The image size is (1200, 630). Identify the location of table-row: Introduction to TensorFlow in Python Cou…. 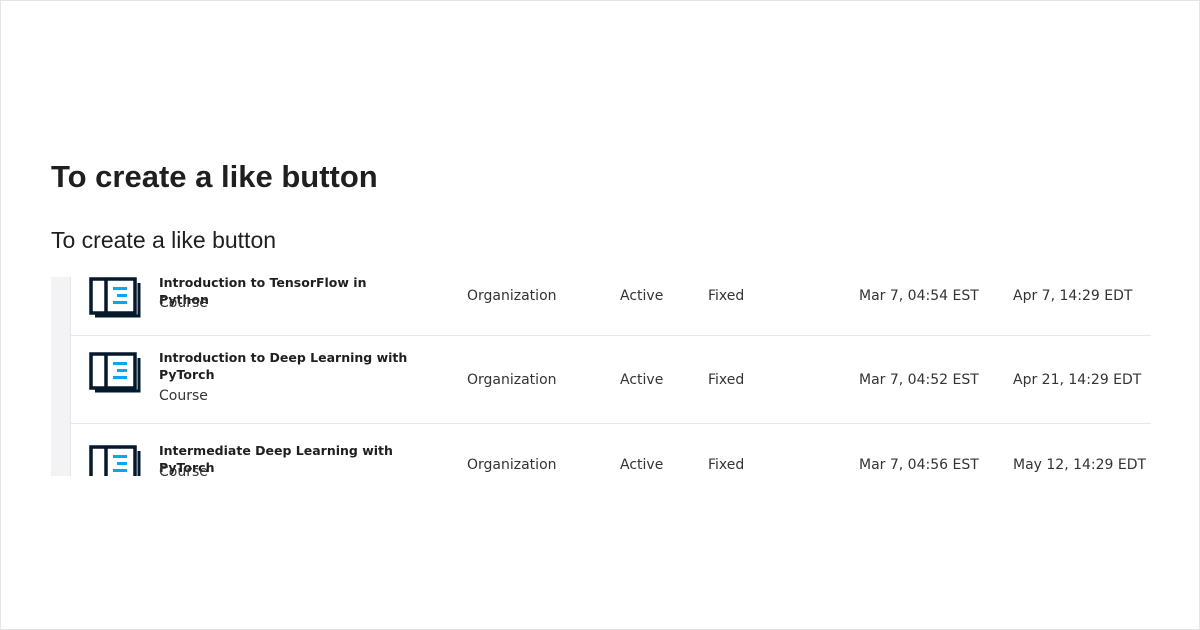
(611, 306).